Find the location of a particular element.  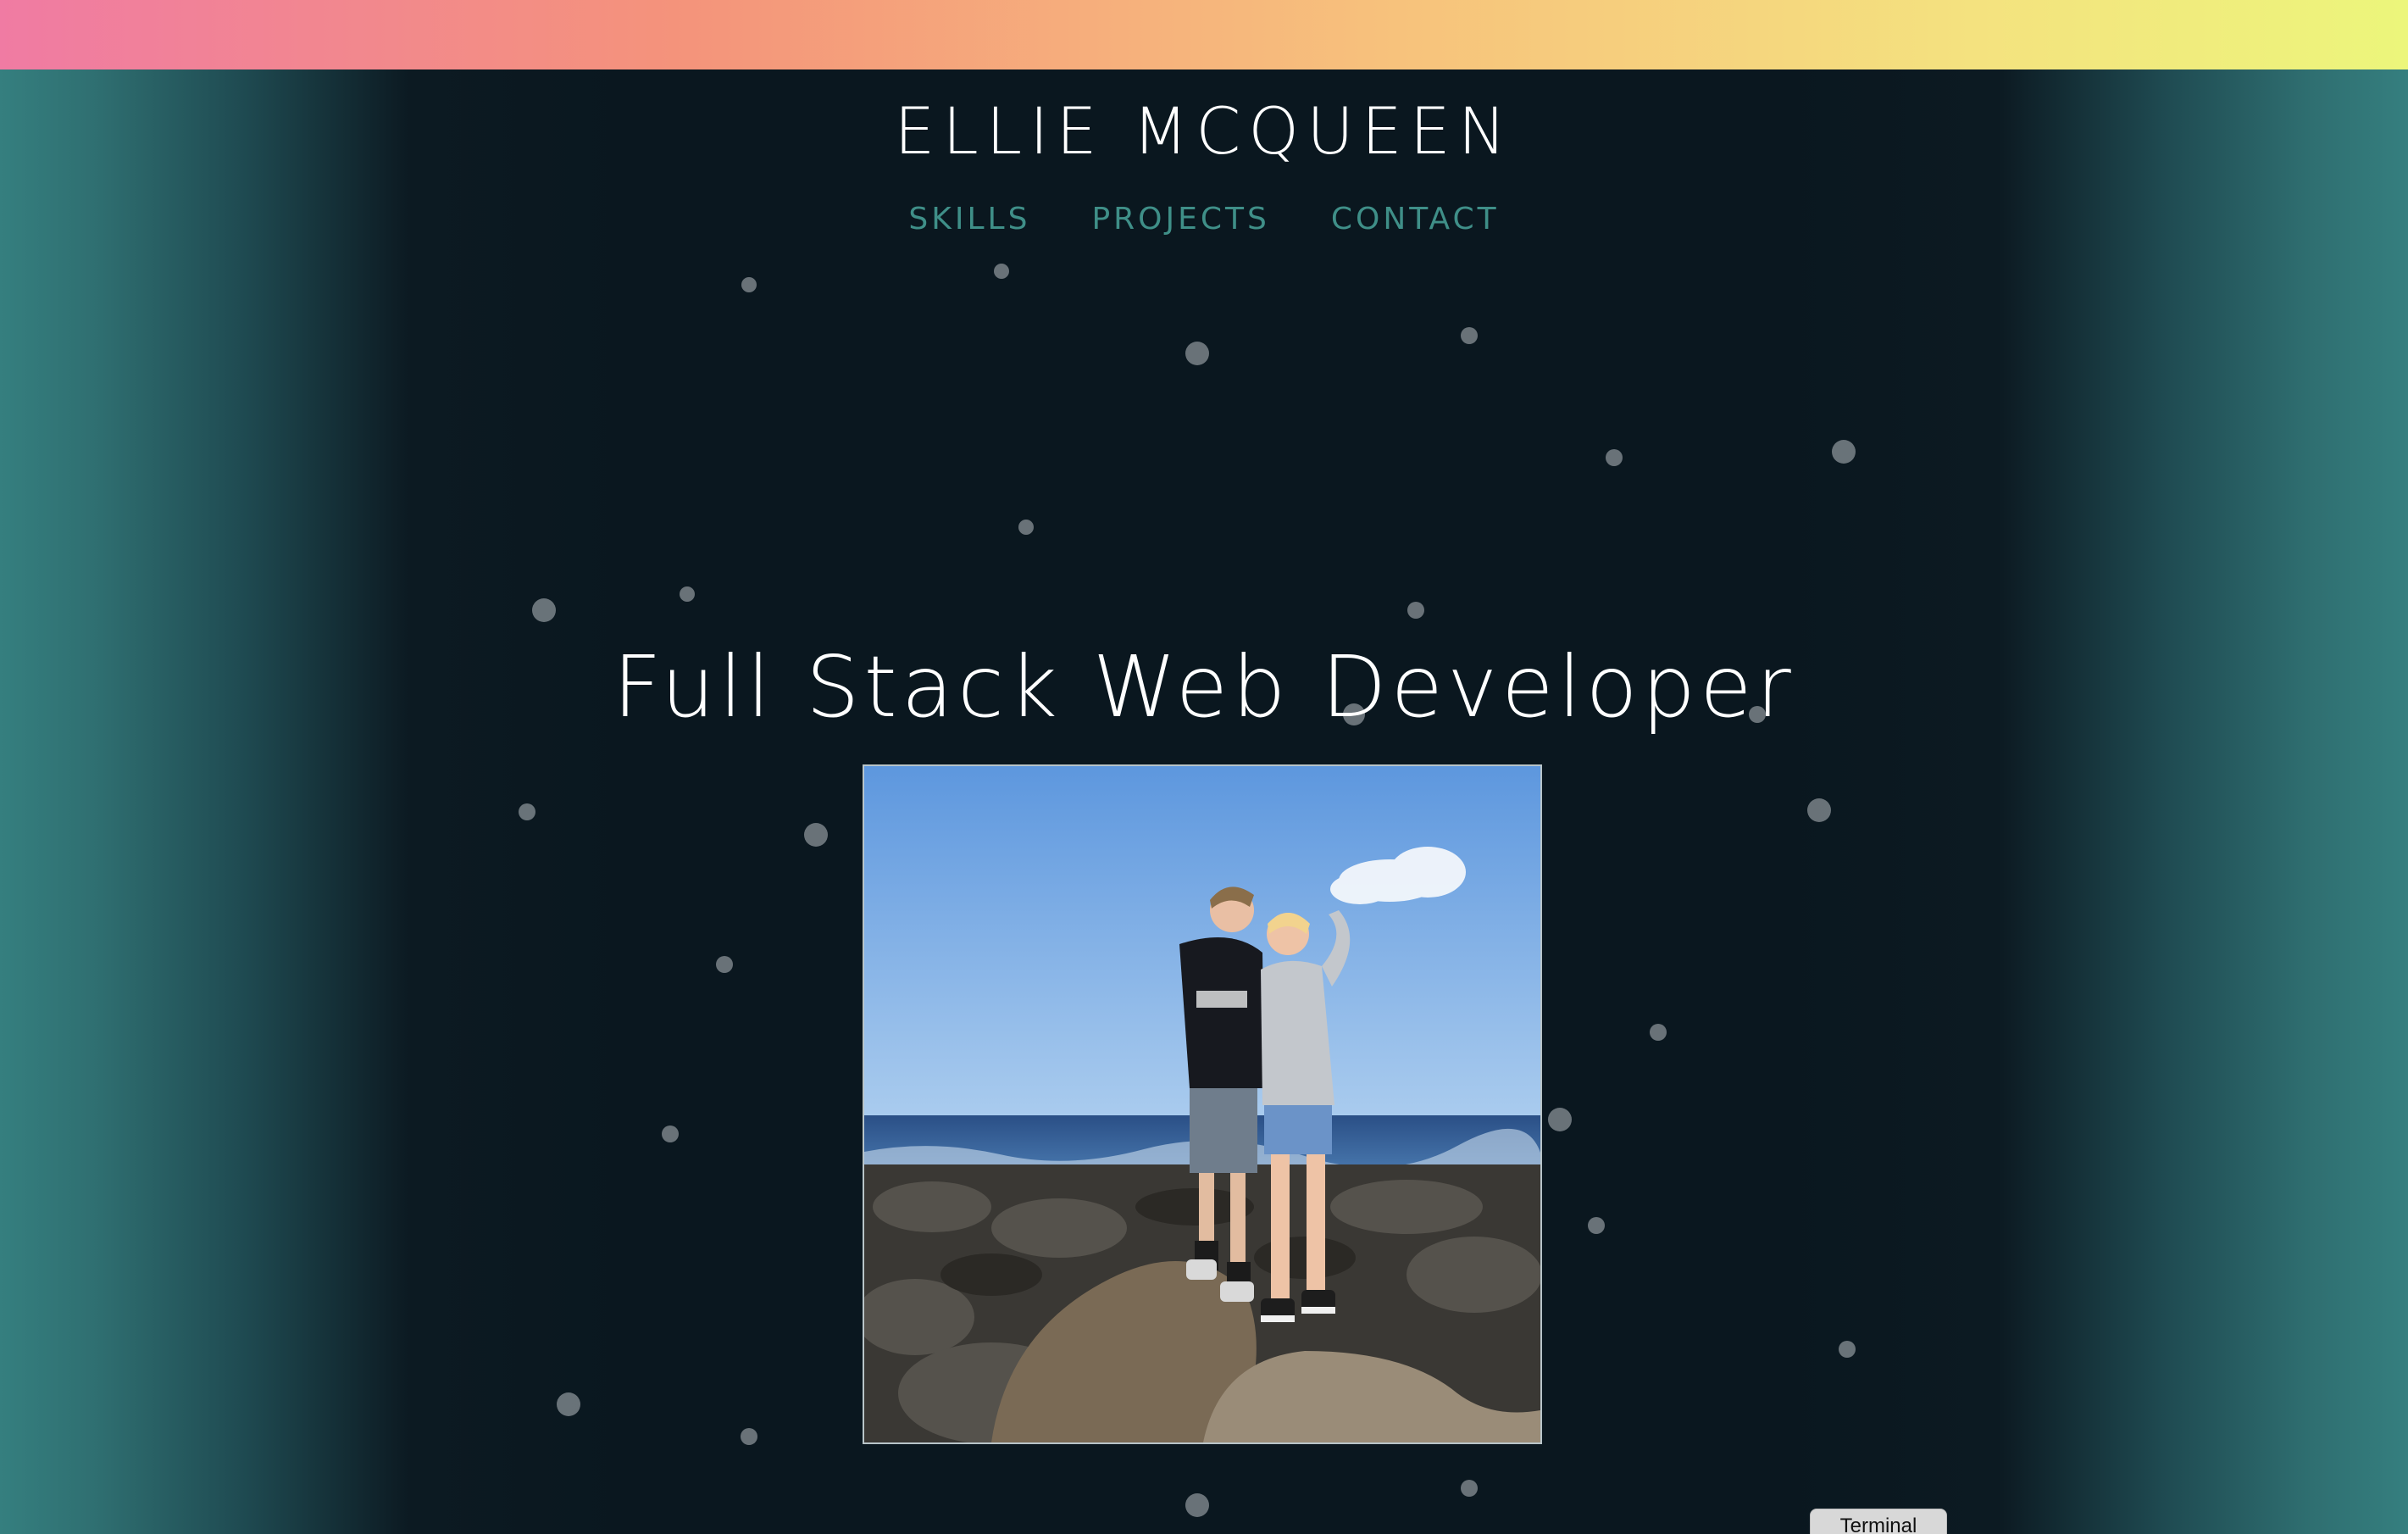

site-title: ELLIE MCQUEEN is located at coordinates (1204, 131).